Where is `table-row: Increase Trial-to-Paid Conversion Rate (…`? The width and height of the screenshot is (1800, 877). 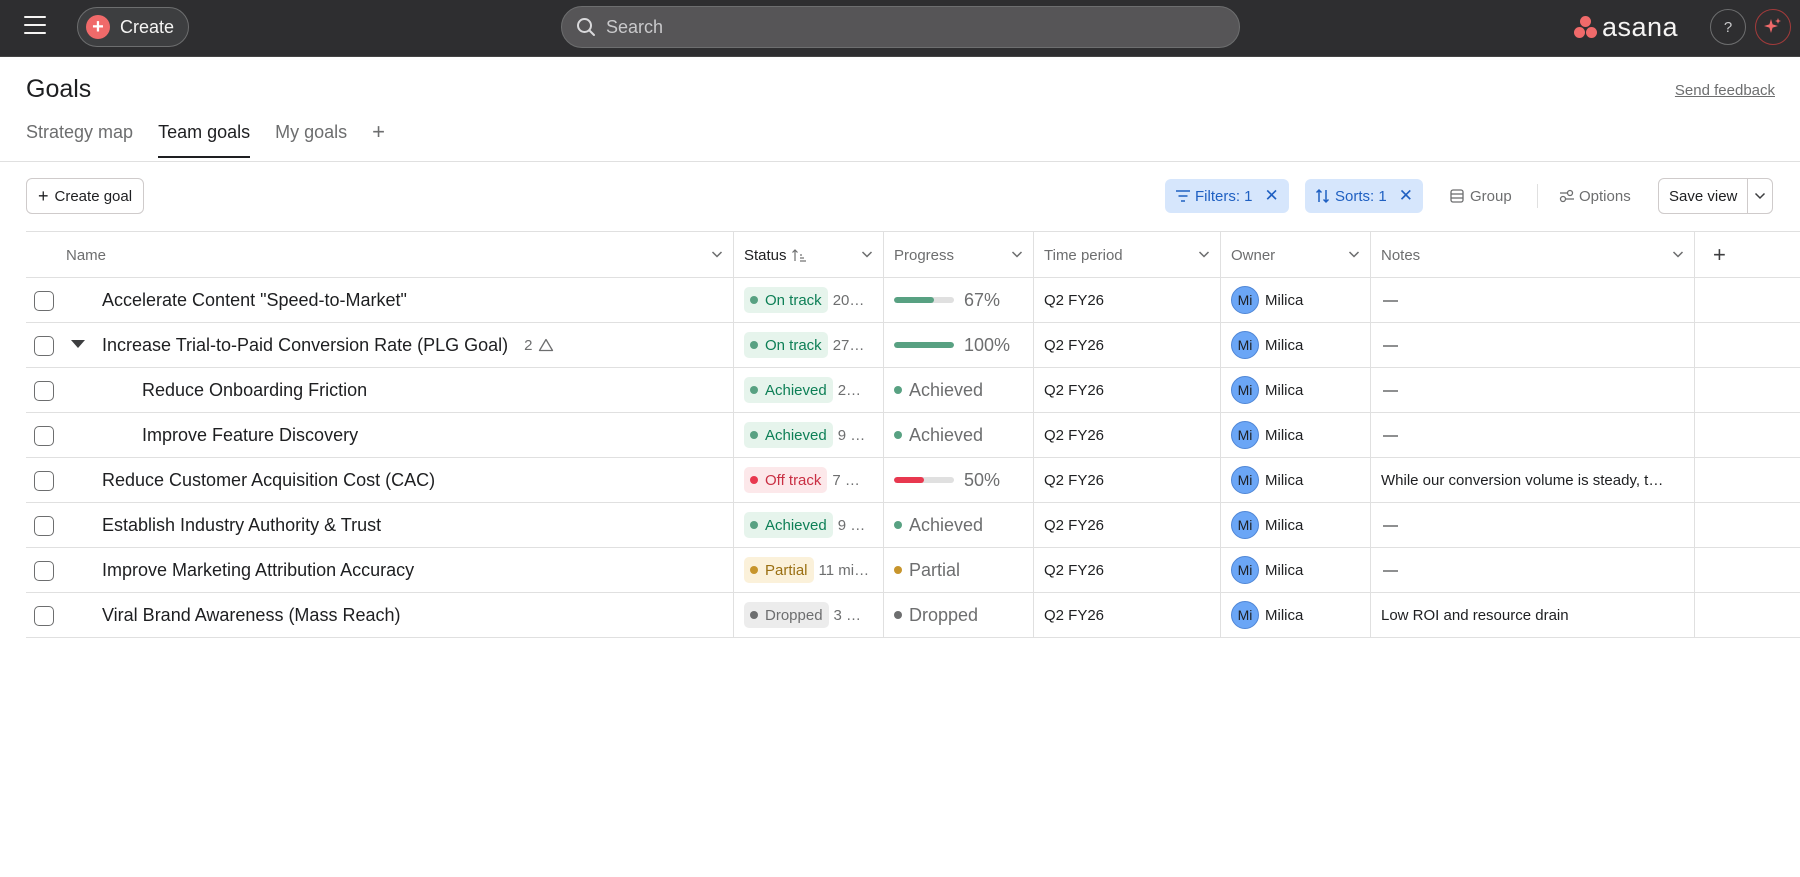
table-row: Increase Trial-to-Paid Conversion Rate (… is located at coordinates (913, 345).